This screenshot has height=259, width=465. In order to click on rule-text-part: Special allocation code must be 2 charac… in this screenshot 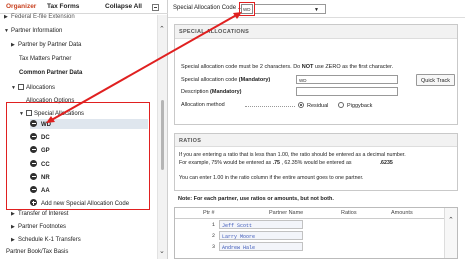, I will do `click(241, 67)`.